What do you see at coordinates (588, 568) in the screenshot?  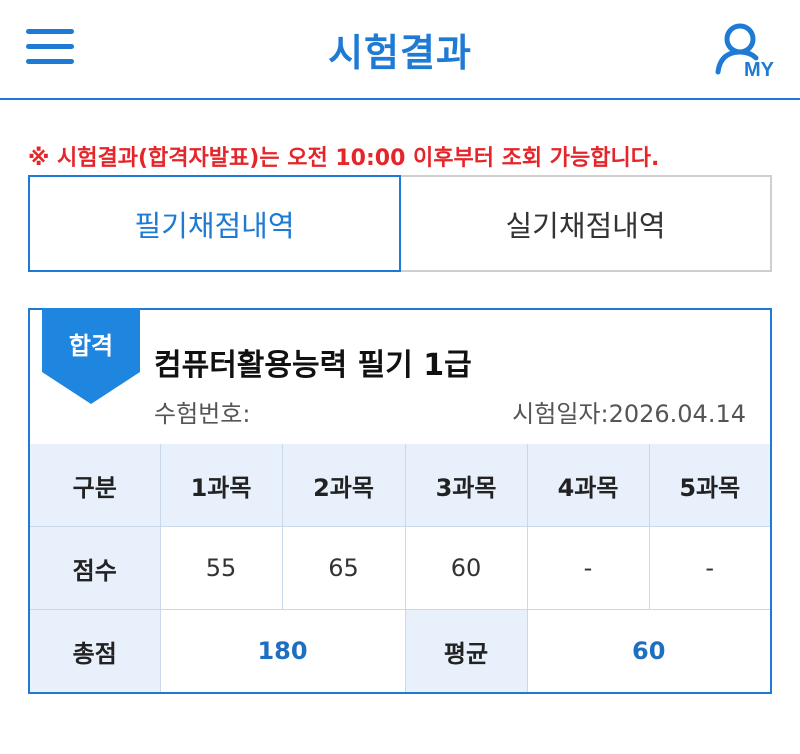 I see `score-subject-4: -` at bounding box center [588, 568].